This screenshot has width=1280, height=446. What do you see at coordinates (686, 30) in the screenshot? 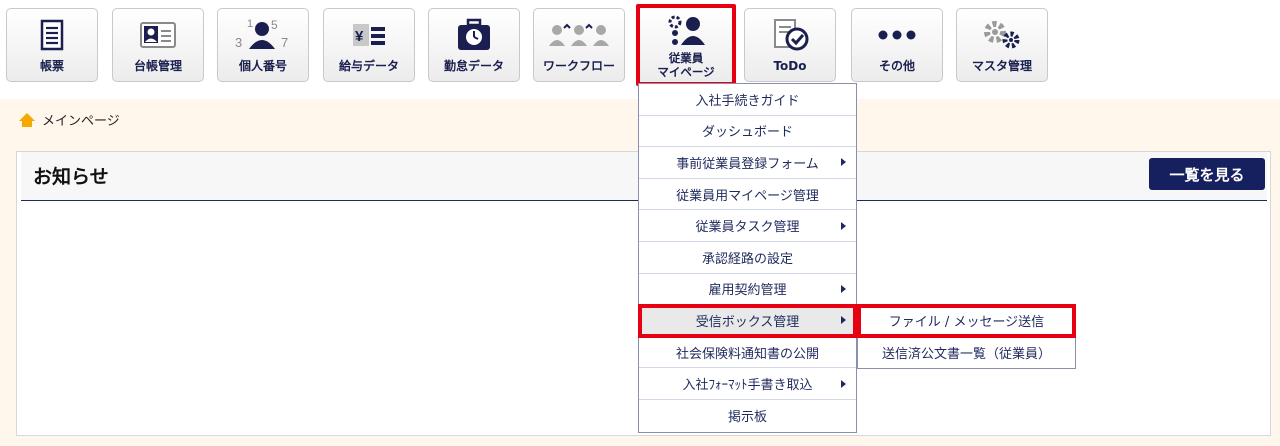
I see `employee-gear-icon` at bounding box center [686, 30].